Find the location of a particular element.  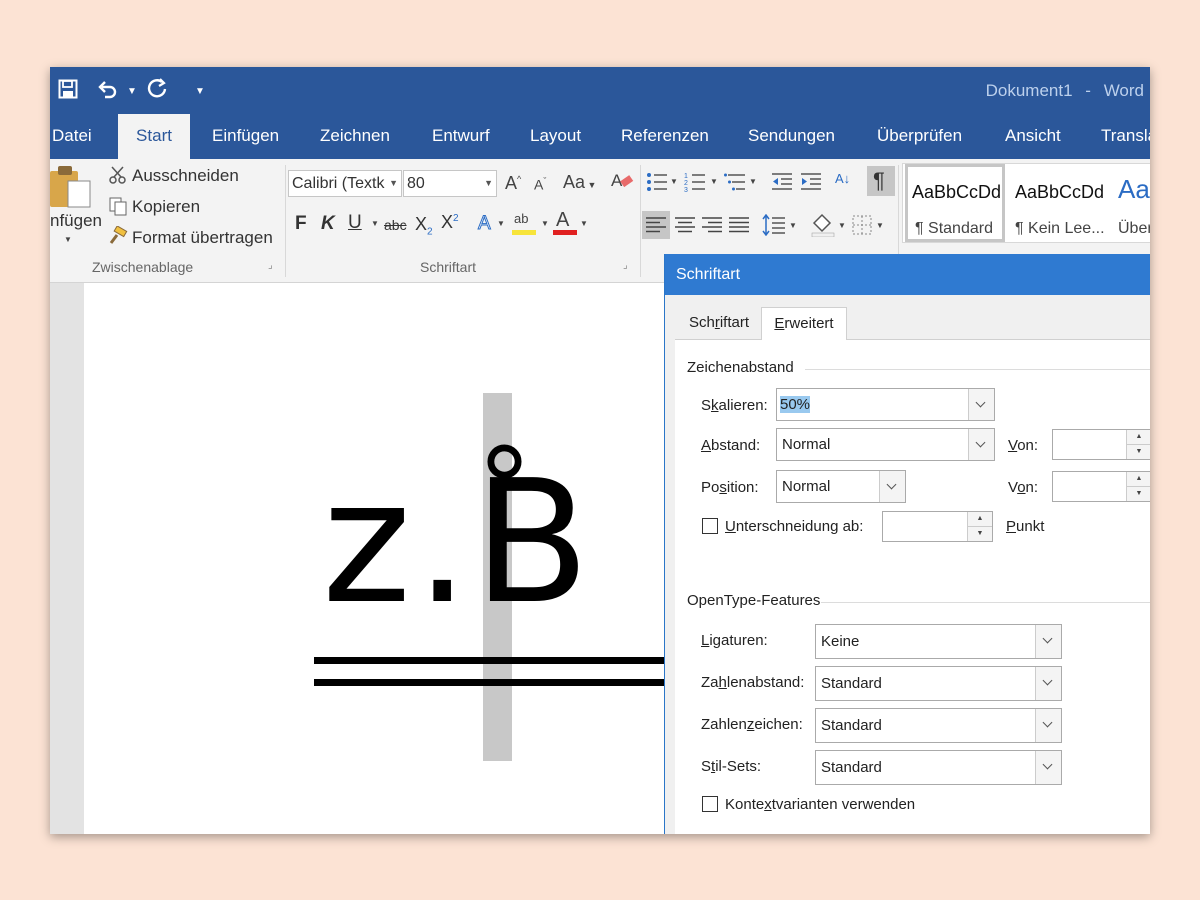

sort-button: A↓ is located at coordinates (842, 178).